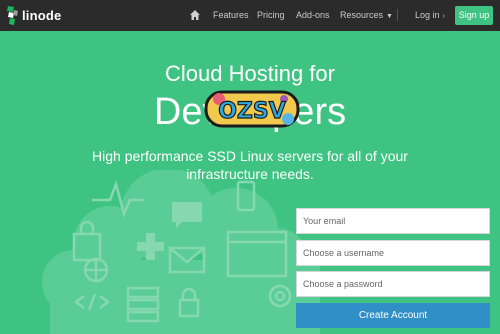  I want to click on email-input, so click(393, 221).